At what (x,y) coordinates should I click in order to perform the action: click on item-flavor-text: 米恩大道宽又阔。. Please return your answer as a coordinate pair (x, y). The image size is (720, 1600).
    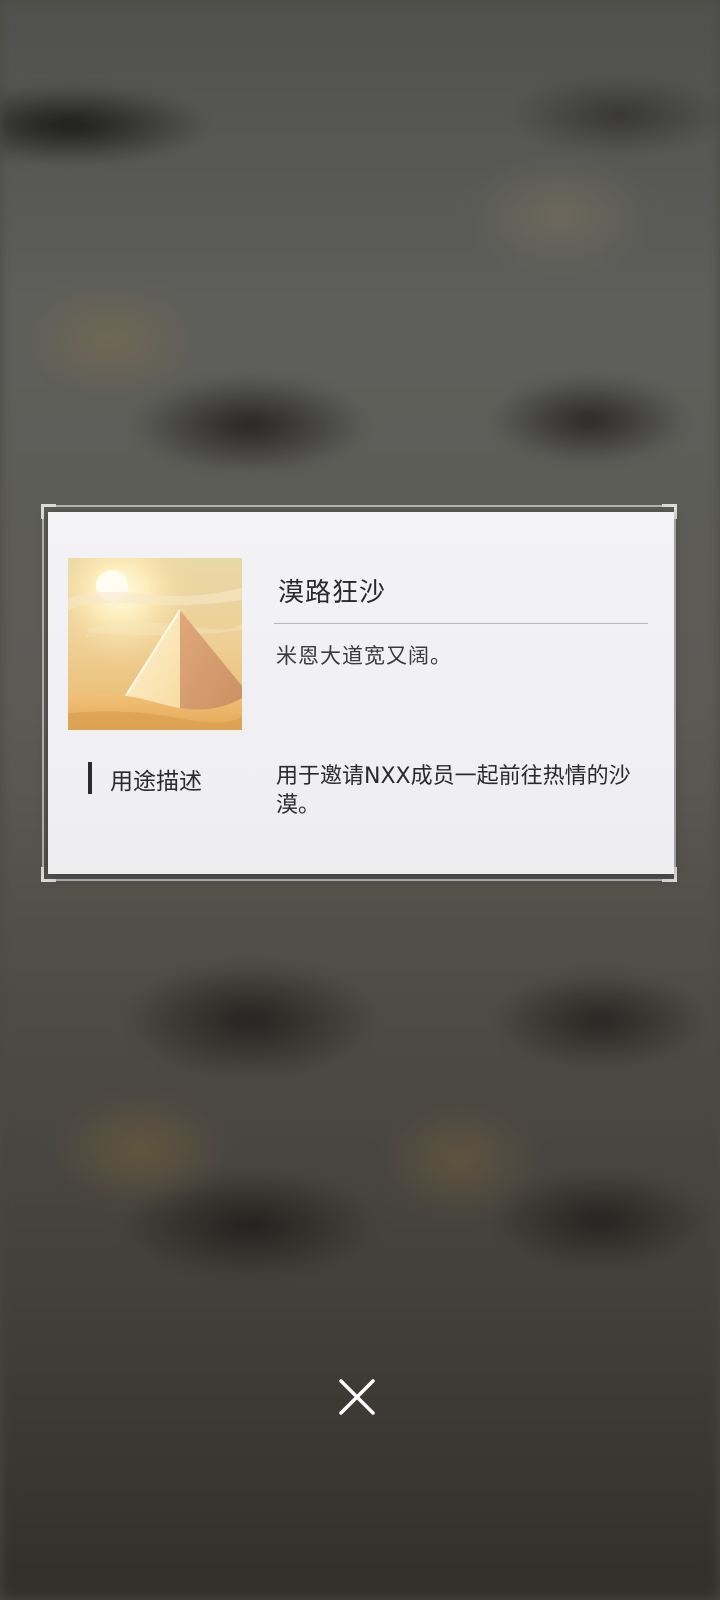
    Looking at the image, I should click on (364, 656).